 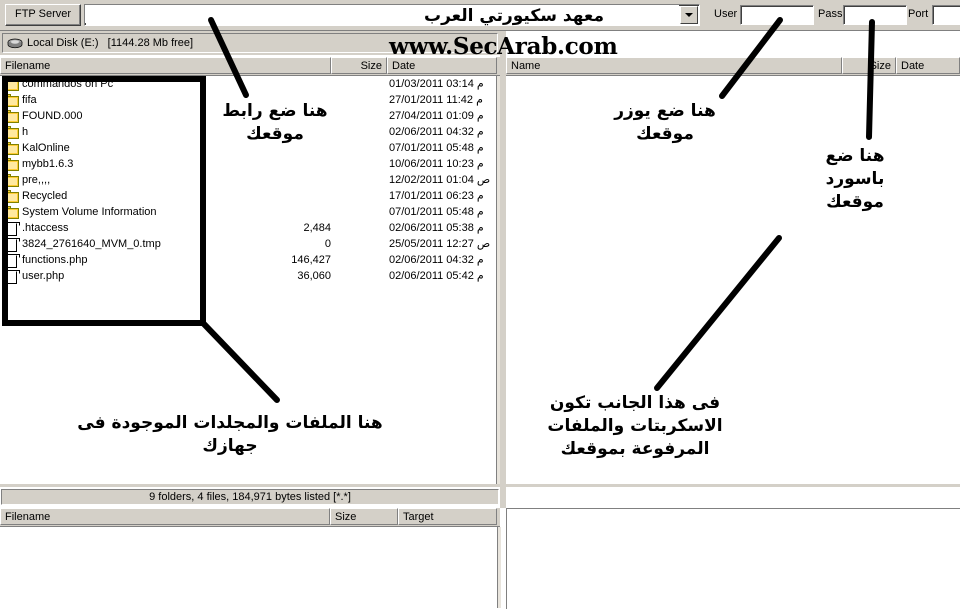 What do you see at coordinates (392, 15) in the screenshot?
I see `host-address-combobox` at bounding box center [392, 15].